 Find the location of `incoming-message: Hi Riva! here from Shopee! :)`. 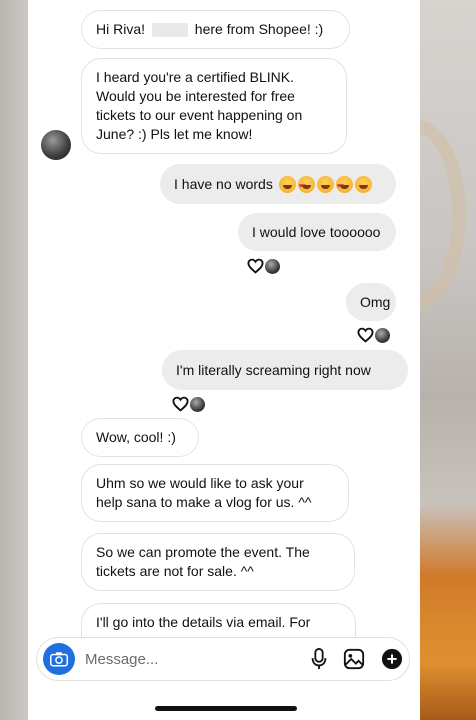

incoming-message: Hi Riva! here from Shopee! :) is located at coordinates (215, 29).